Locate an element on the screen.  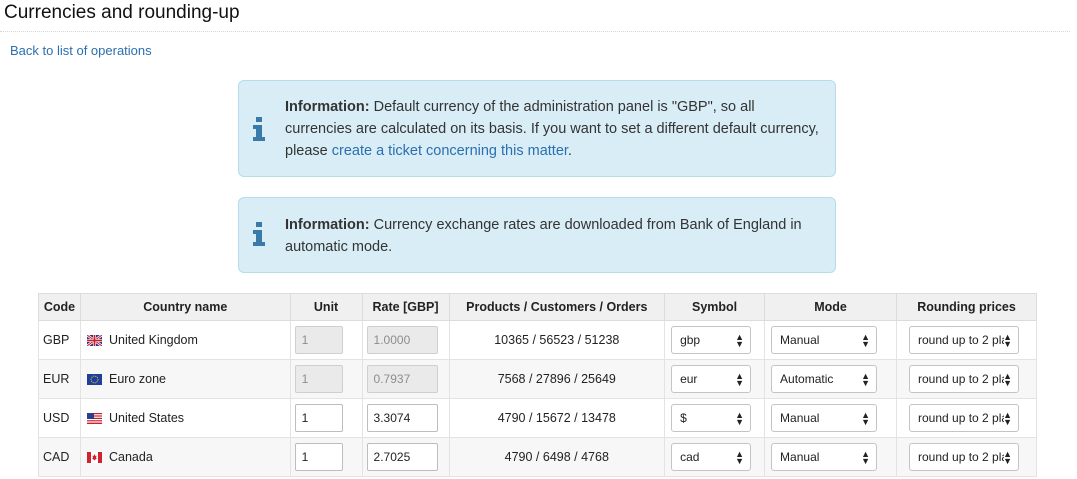
symbol-cell: gbp ▲ ▼ is located at coordinates (715, 340).